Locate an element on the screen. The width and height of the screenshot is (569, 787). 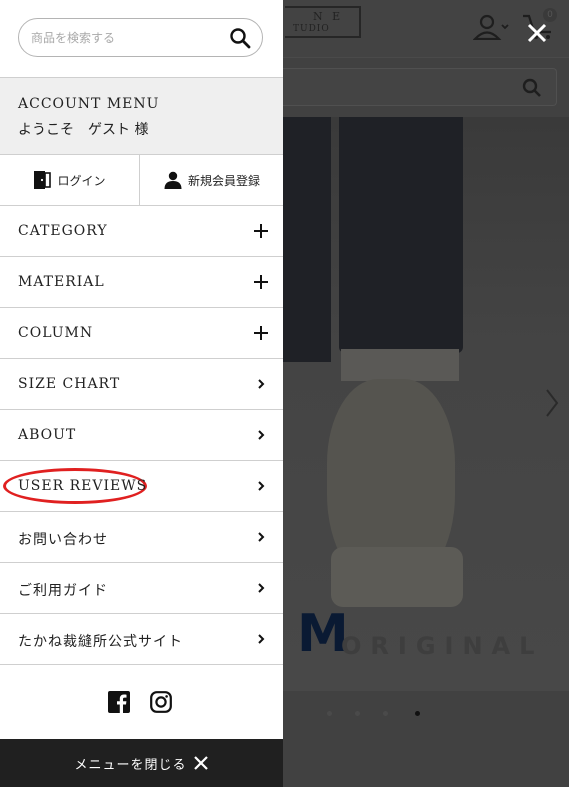
menu-item-about: ABOUT is located at coordinates (141, 435).